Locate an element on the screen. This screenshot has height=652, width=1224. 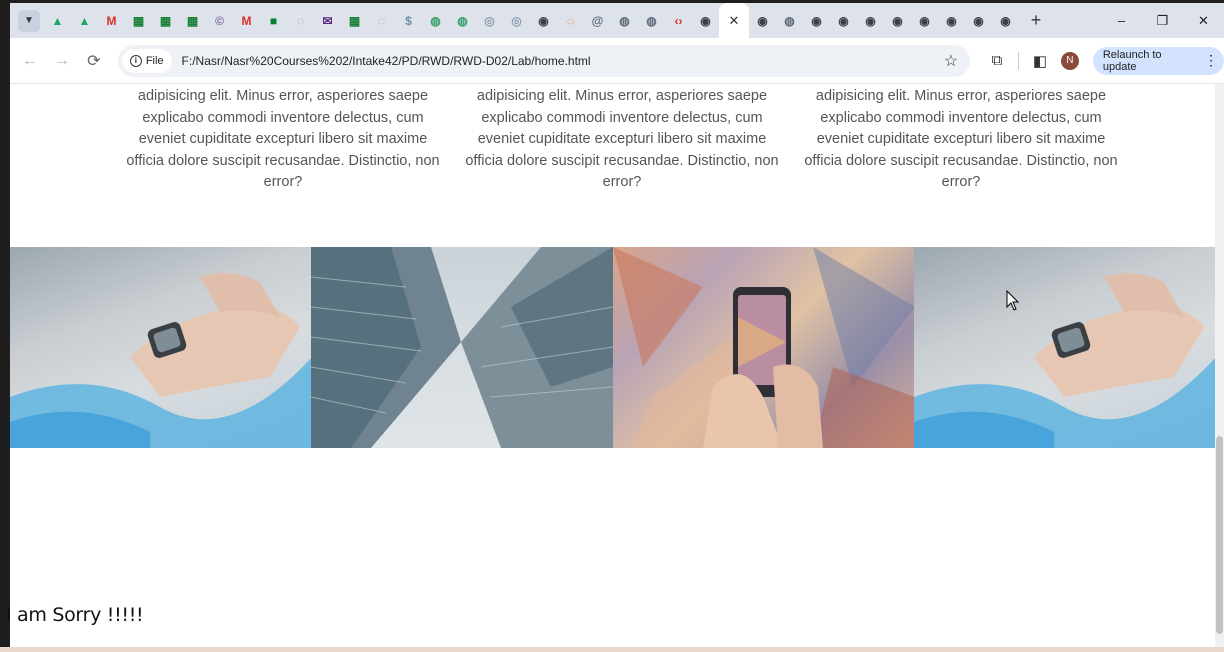
browser-tab: @ is located at coordinates (597, 20).